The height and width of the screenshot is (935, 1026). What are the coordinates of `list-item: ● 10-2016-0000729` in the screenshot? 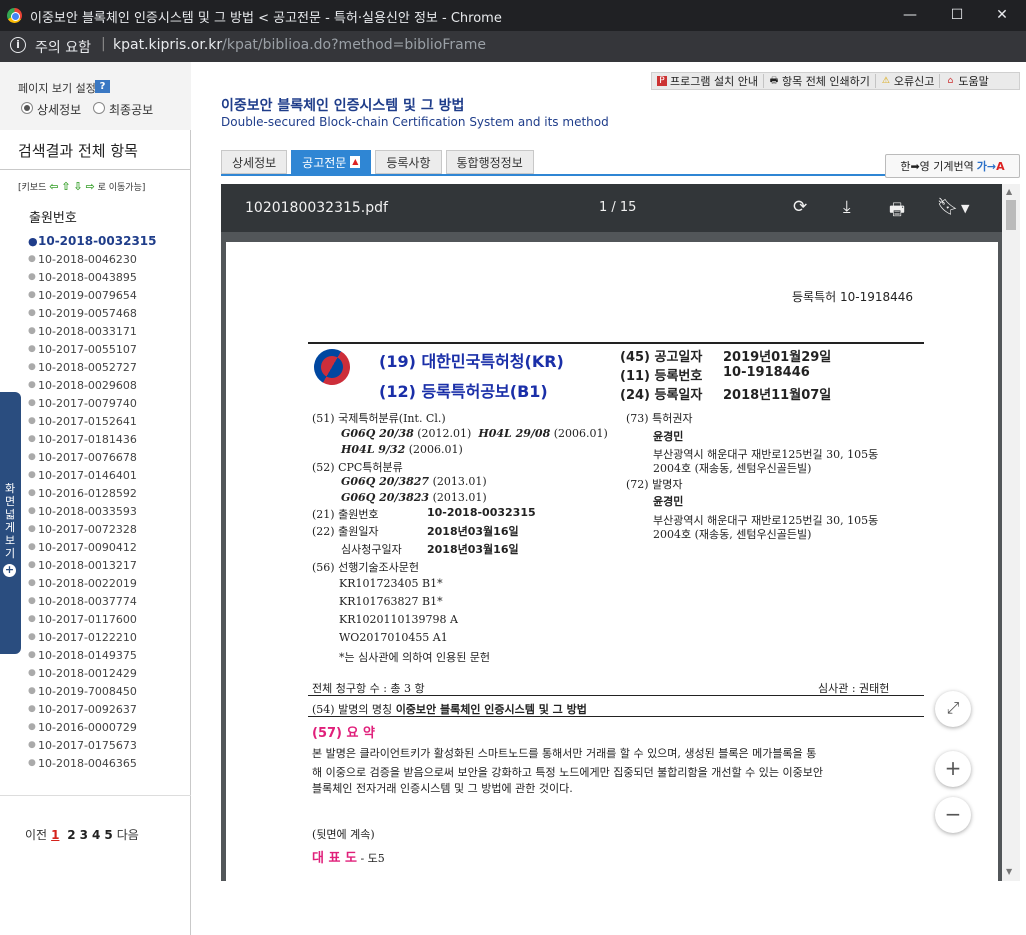 It's located at (108, 727).